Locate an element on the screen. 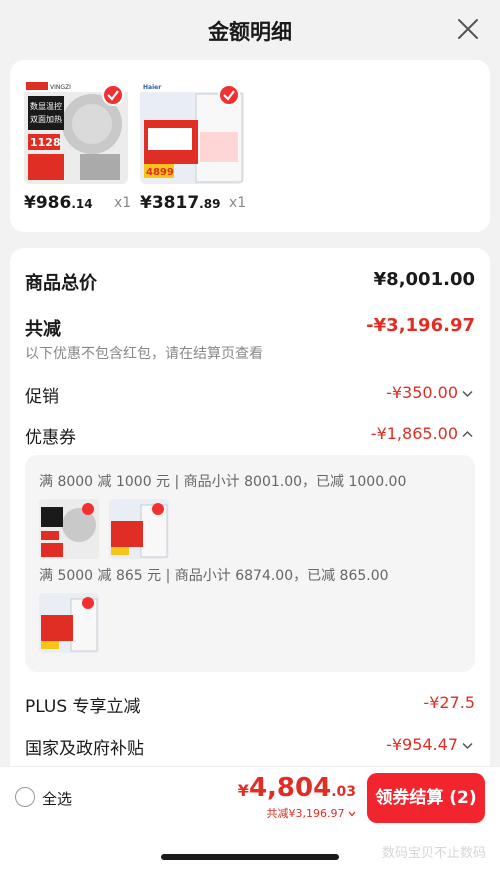 Image resolution: width=500 pixels, height=869 pixels. reduce-label: 共减 is located at coordinates (43, 329).